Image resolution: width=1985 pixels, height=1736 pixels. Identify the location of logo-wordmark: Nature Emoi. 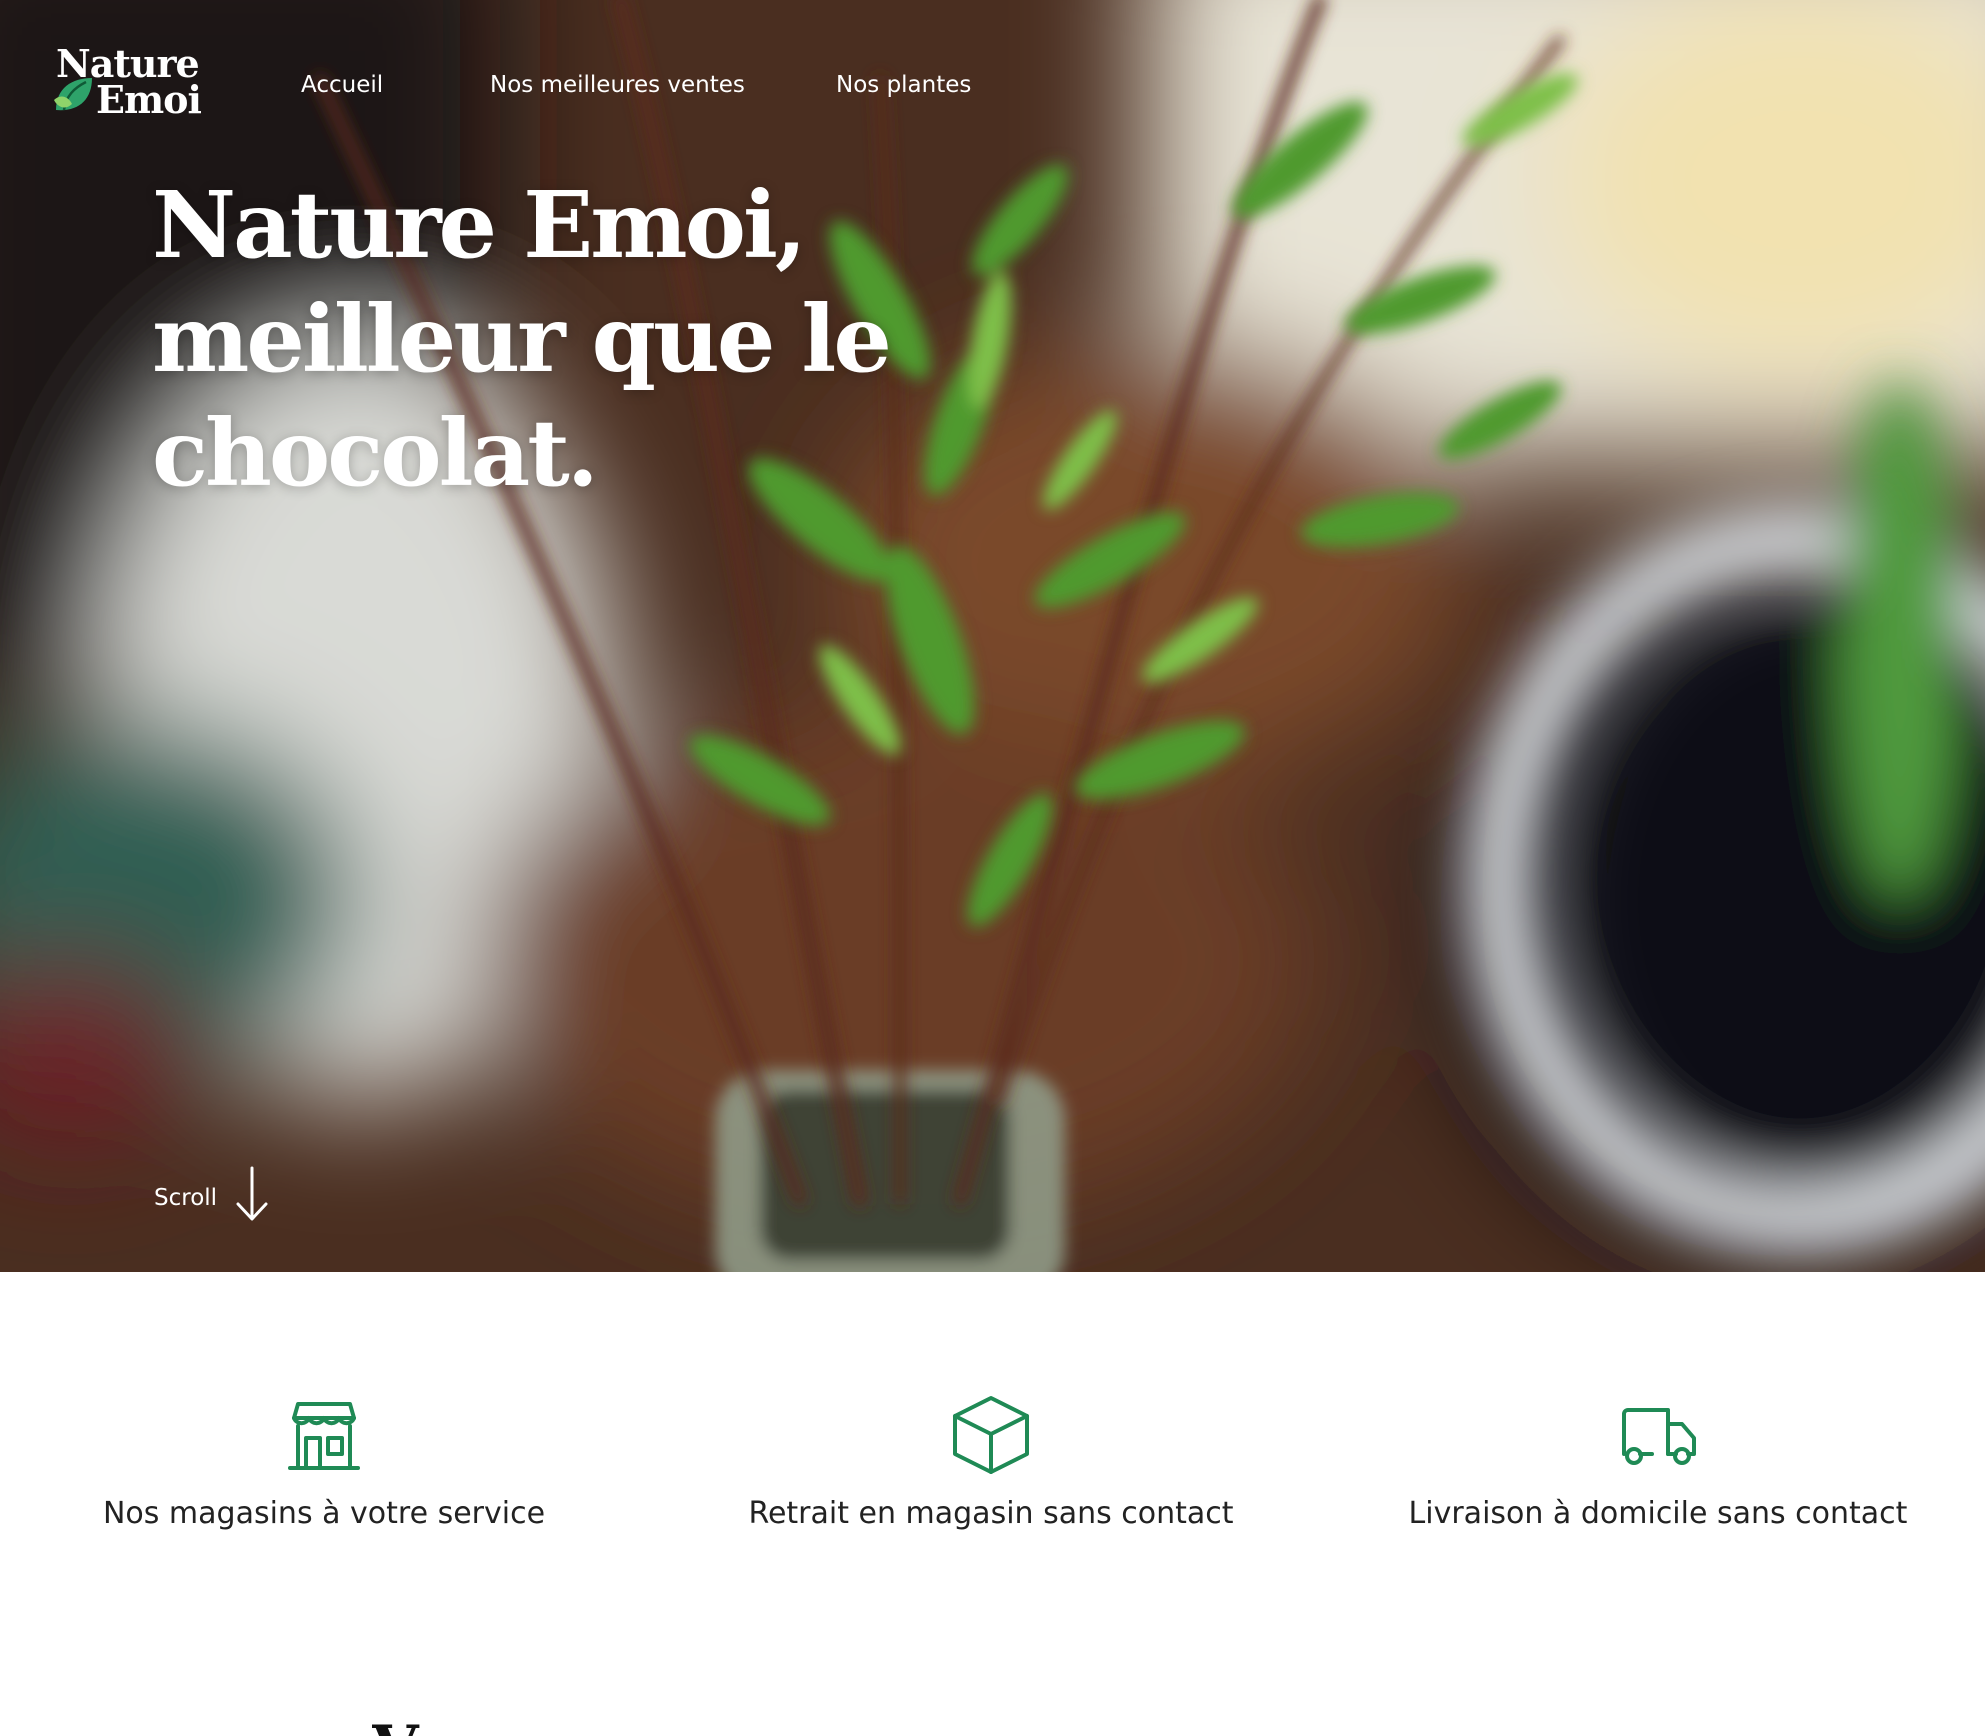
(129, 83).